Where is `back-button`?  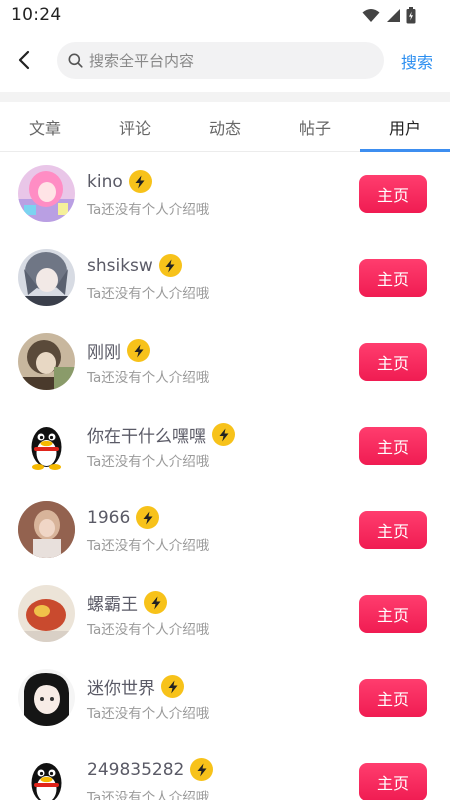 back-button is located at coordinates (24, 60).